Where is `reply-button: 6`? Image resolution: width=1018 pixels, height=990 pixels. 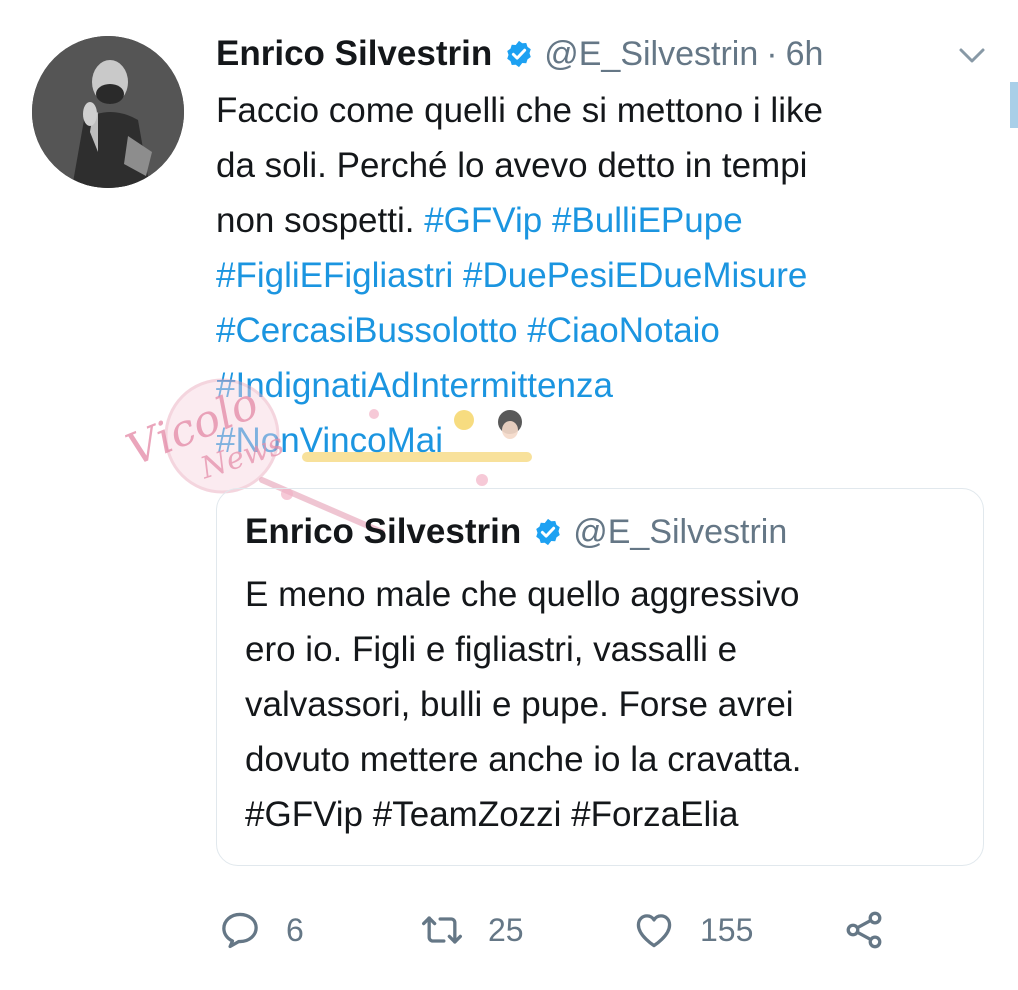 reply-button: 6 is located at coordinates (261, 930).